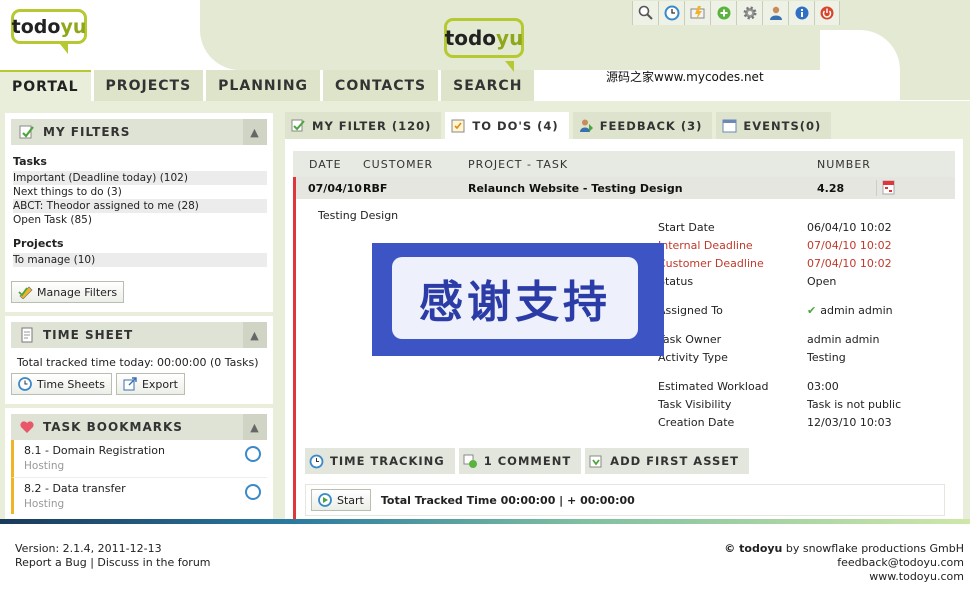 The height and width of the screenshot is (599, 970). I want to click on header-curve, so click(860, 65).